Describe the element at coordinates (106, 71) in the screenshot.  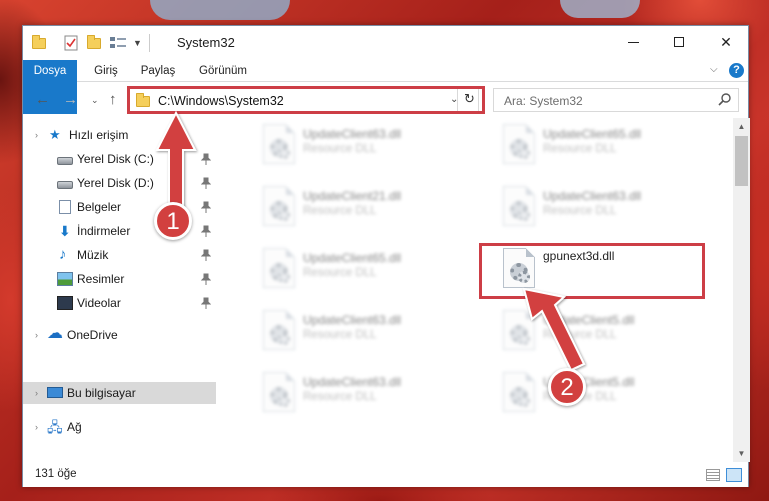
I see `tab-home: Giriş` at that location.